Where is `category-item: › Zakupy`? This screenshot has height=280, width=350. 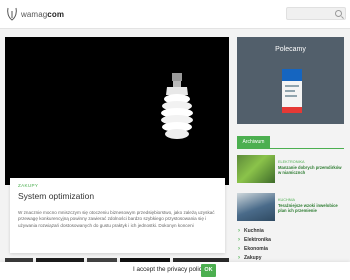 category-item: › Zakupy is located at coordinates (291, 257).